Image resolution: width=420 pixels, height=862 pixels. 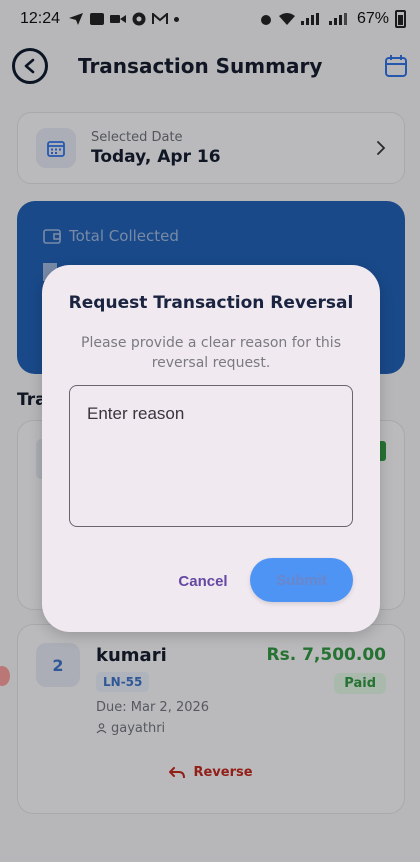 What do you see at coordinates (203, 581) in the screenshot?
I see `cancel-button: Cancel` at bounding box center [203, 581].